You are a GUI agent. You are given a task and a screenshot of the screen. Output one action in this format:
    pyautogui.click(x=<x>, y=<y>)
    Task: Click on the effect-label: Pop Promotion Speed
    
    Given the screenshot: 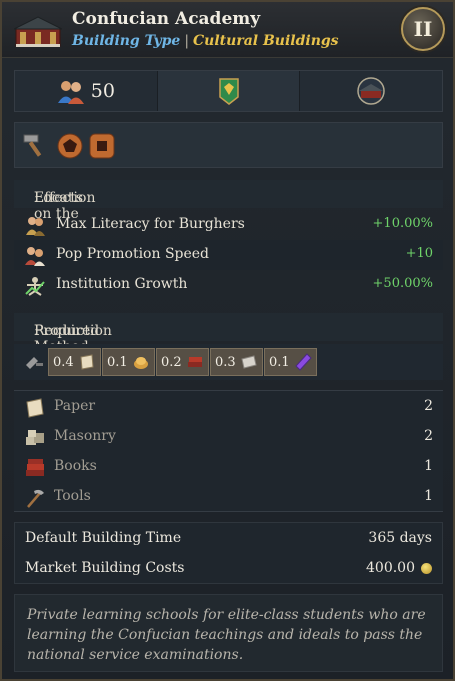 What is the action you would take?
    pyautogui.click(x=133, y=254)
    